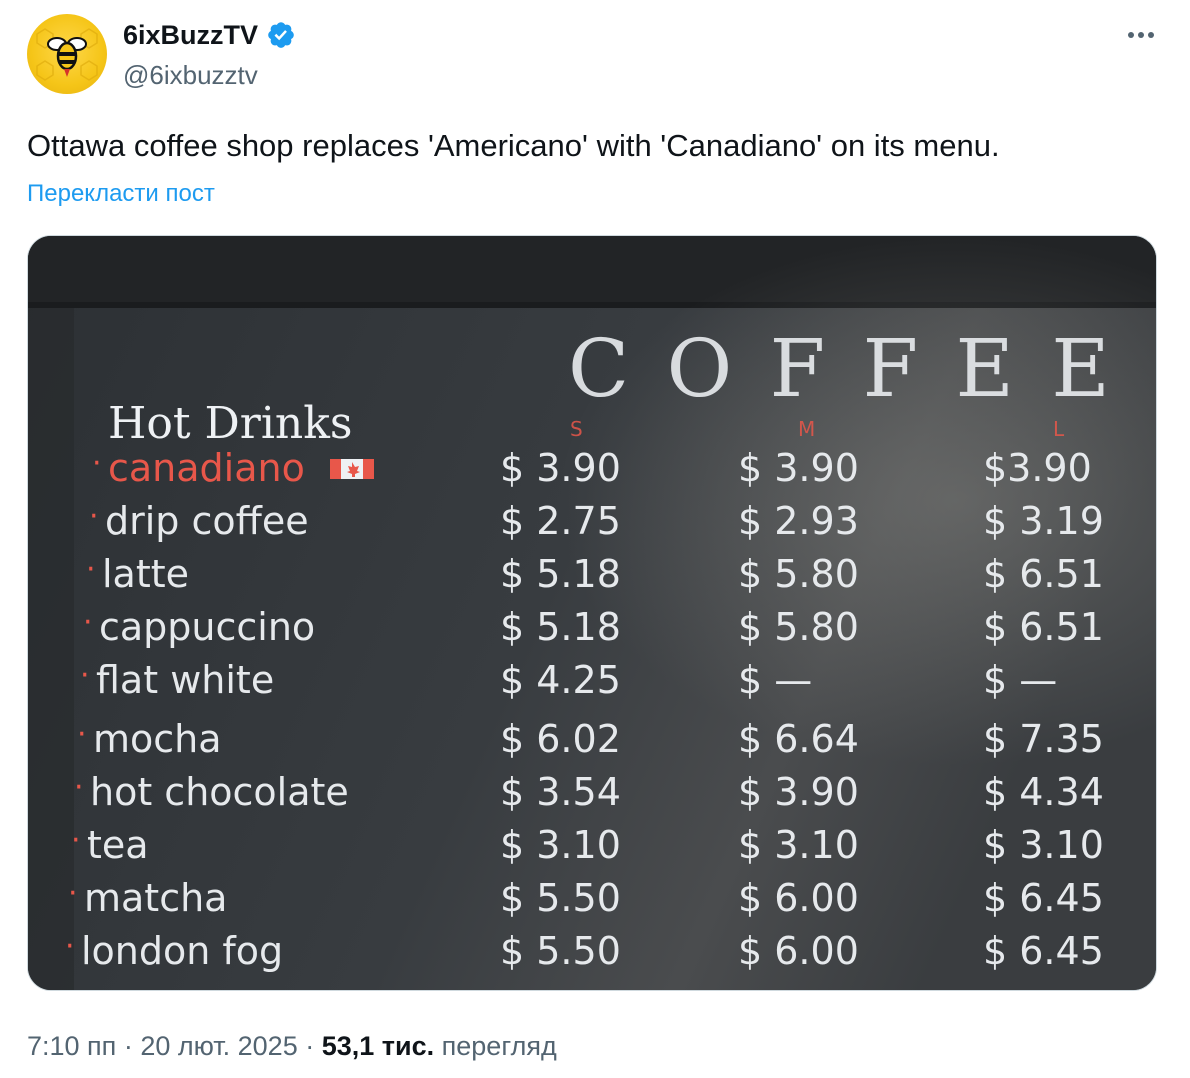 The height and width of the screenshot is (1078, 1190). Describe the element at coordinates (806, 429) in the screenshot. I see `size-header: M` at that location.